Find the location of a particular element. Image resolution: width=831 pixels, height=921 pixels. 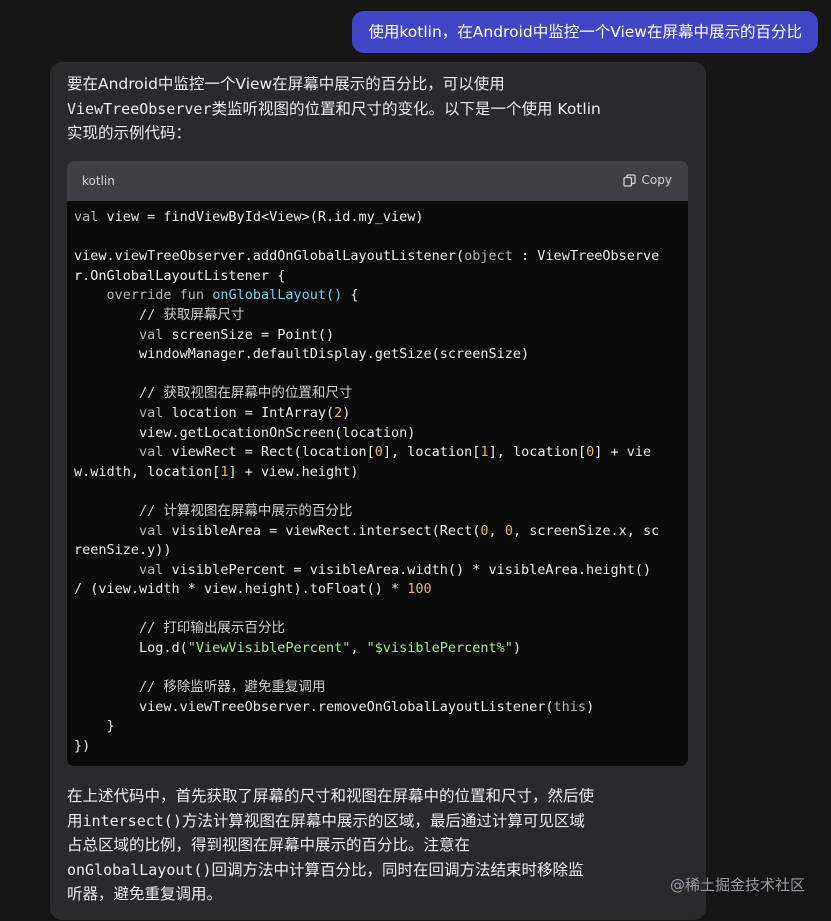

code-line: // 获取视图在屏幕中的位置和尺寸 is located at coordinates (246, 393).